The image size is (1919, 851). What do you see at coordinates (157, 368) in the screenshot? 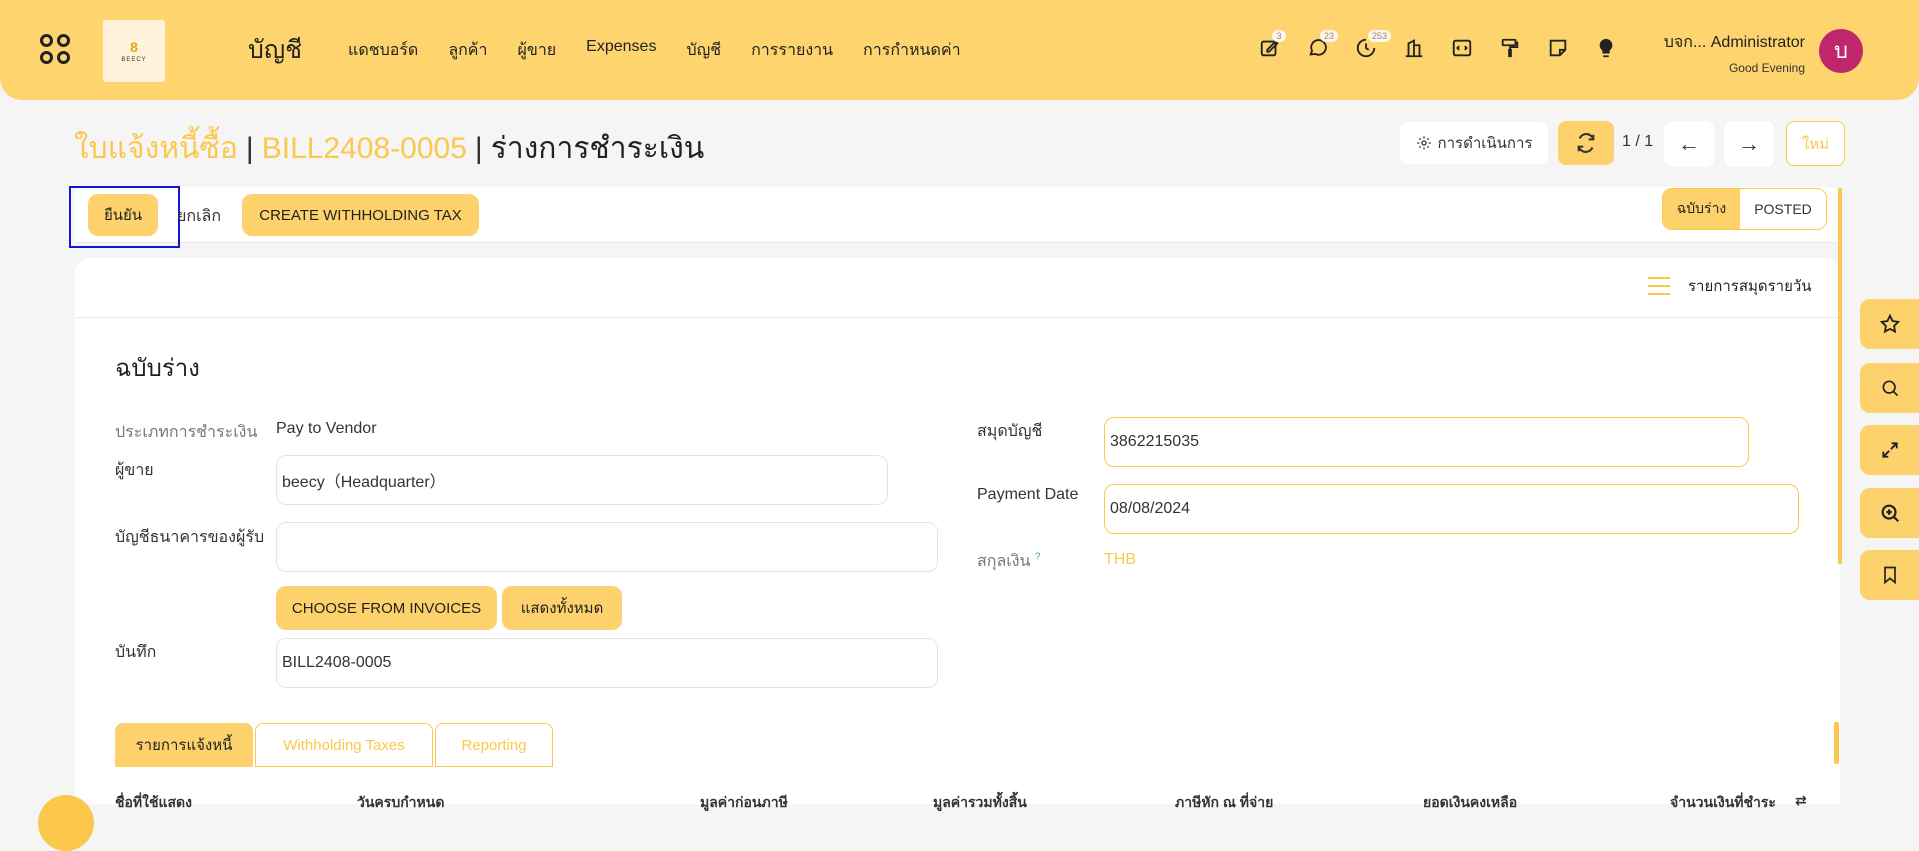
I see `record-title: ฉบับร่าง` at bounding box center [157, 368].